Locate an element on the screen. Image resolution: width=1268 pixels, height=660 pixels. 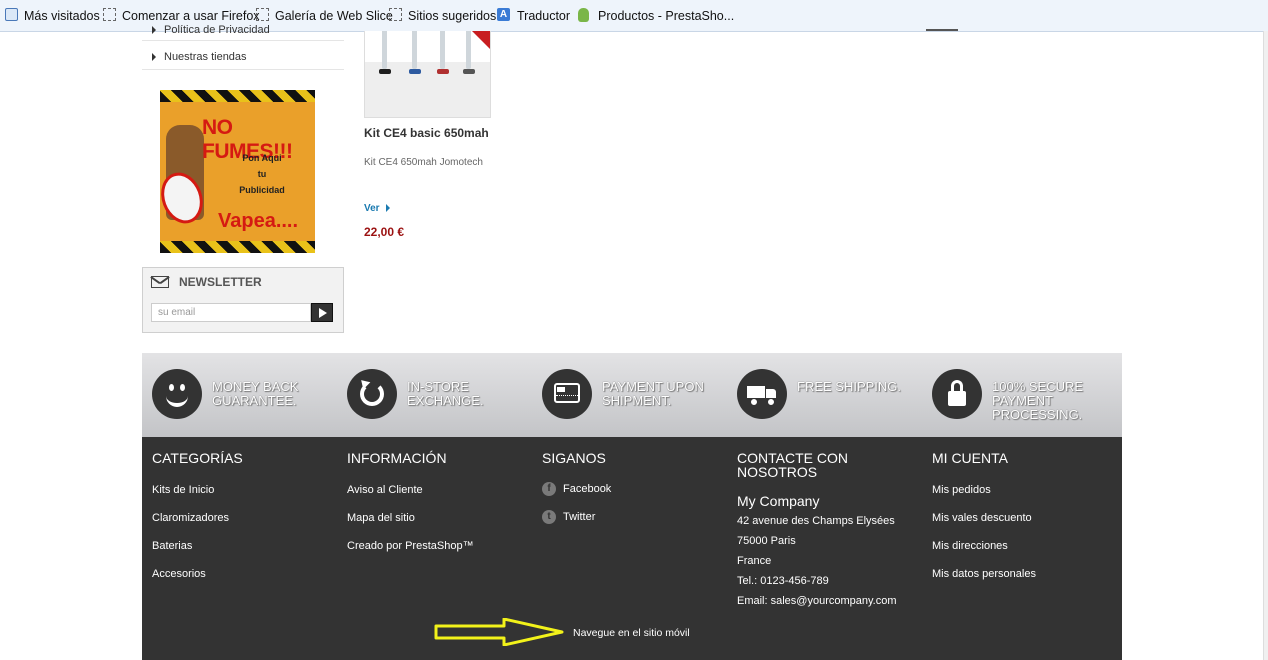
bookmark-suggested-sites: Sitios sugeridos is located at coordinates (452, 16).